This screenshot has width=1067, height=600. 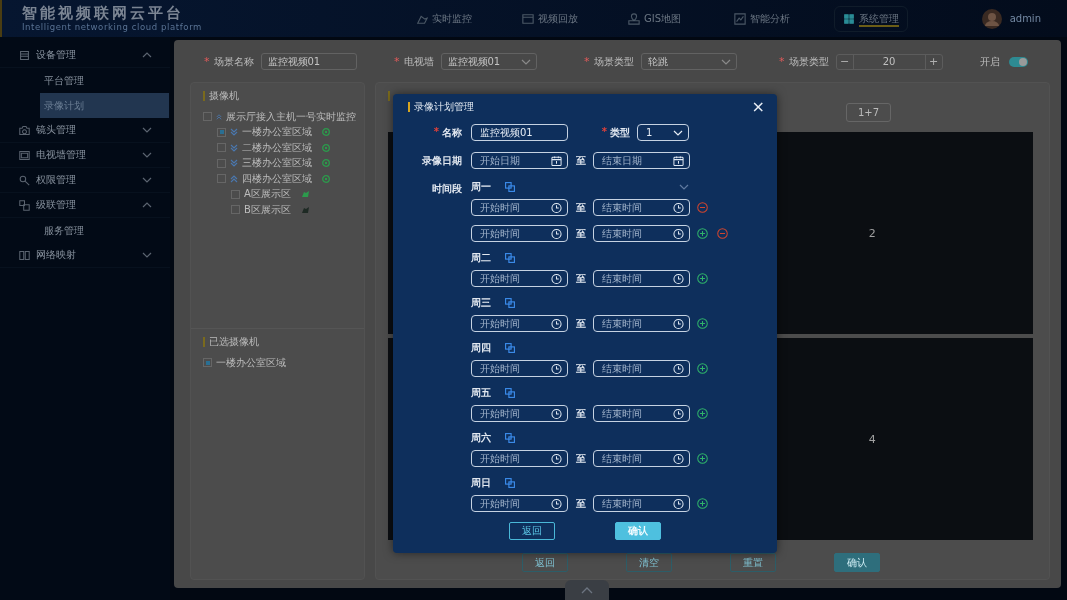 I want to click on input-field: 监控视频01, so click(x=308, y=61).